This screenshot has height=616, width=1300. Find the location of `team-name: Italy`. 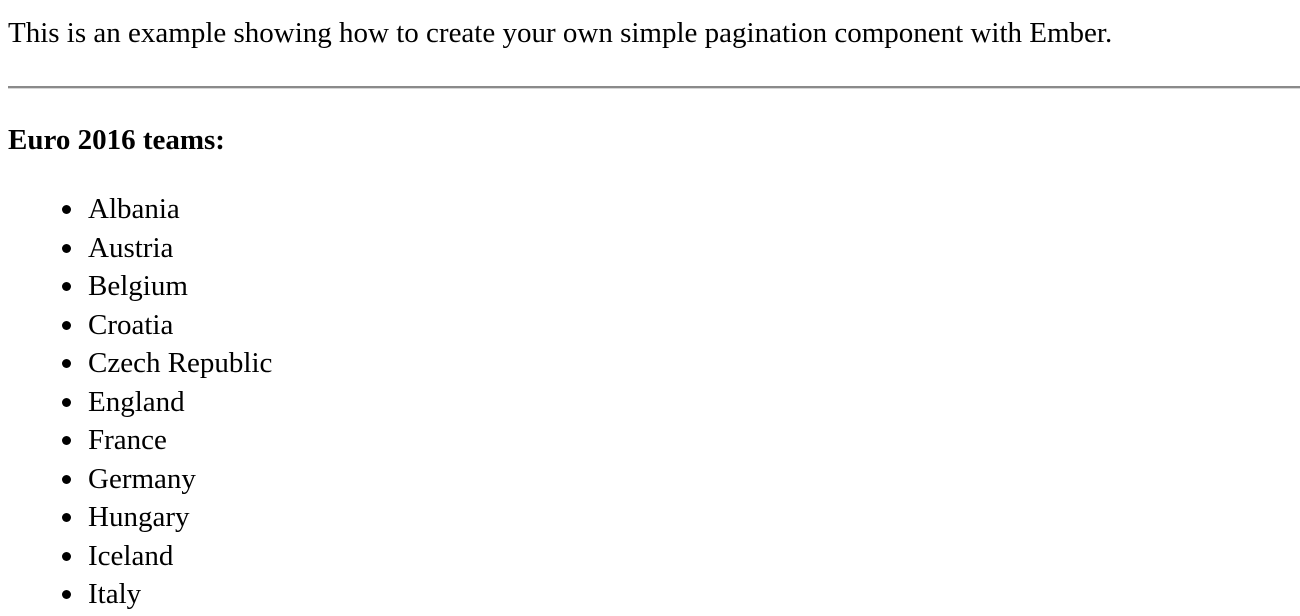

team-name: Italy is located at coordinates (115, 594).